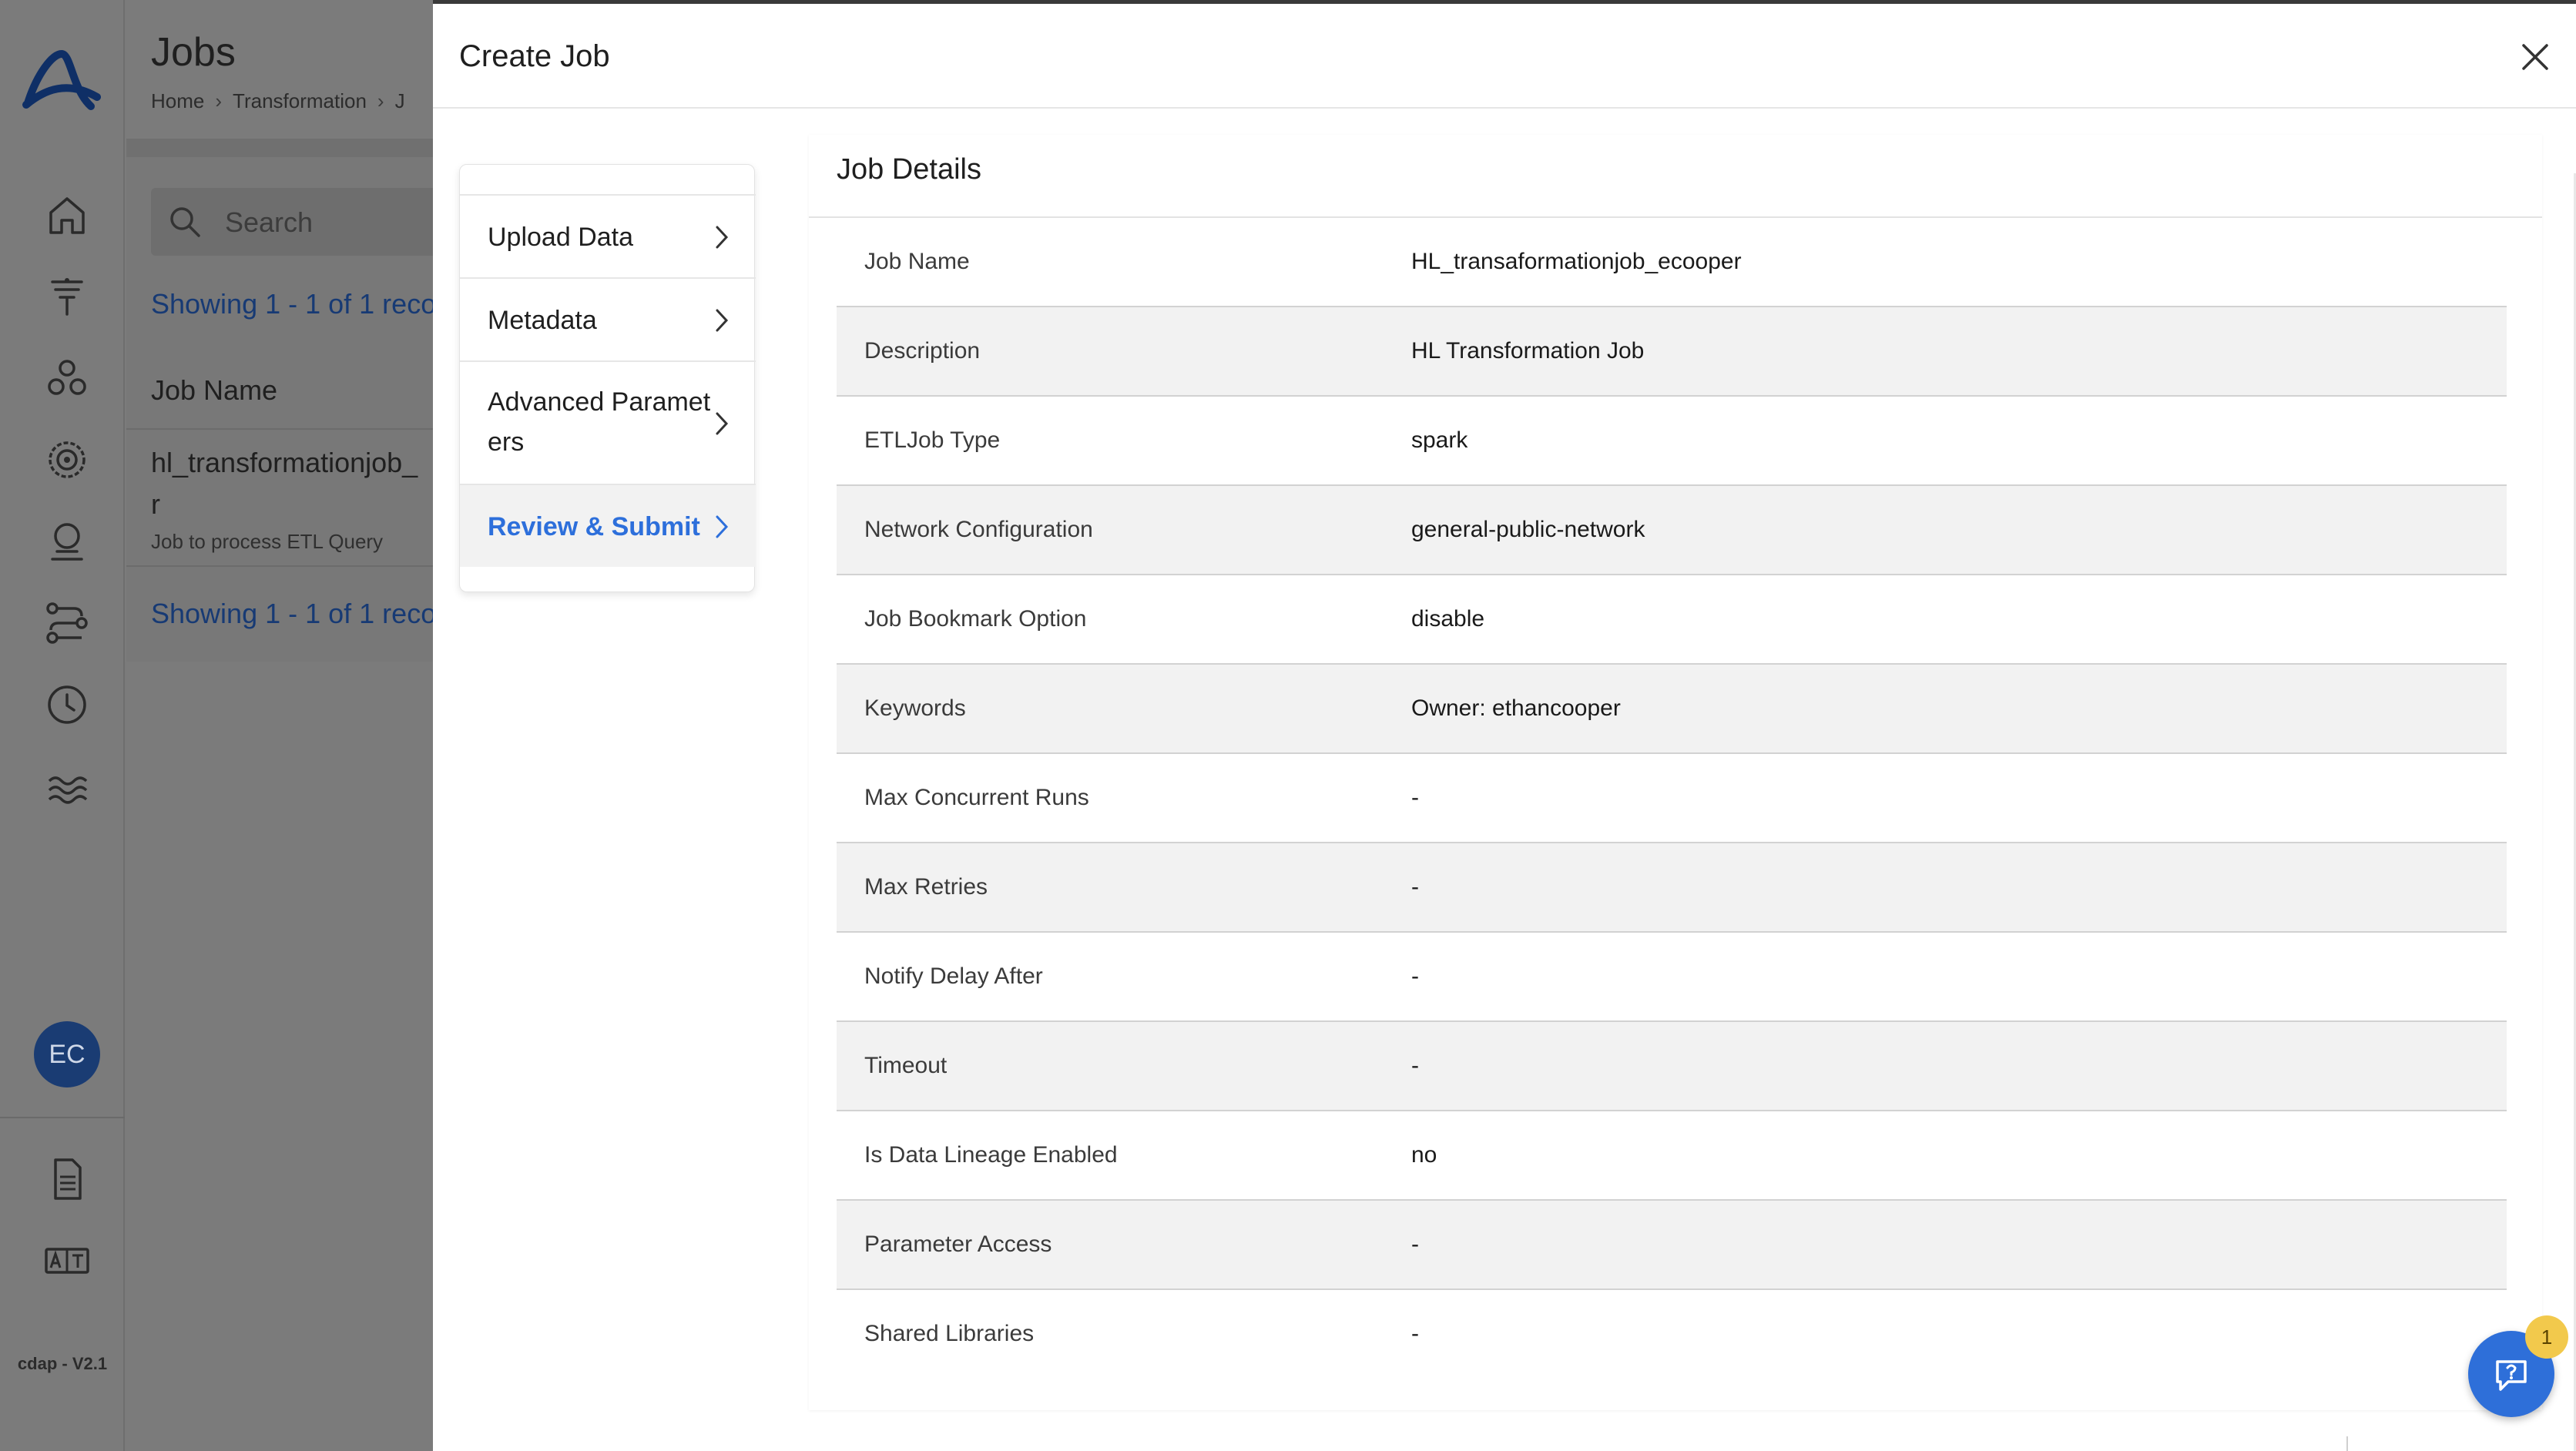 The width and height of the screenshot is (2576, 1451). Describe the element at coordinates (62, 80) in the screenshot. I see `app-logo-icon` at that location.